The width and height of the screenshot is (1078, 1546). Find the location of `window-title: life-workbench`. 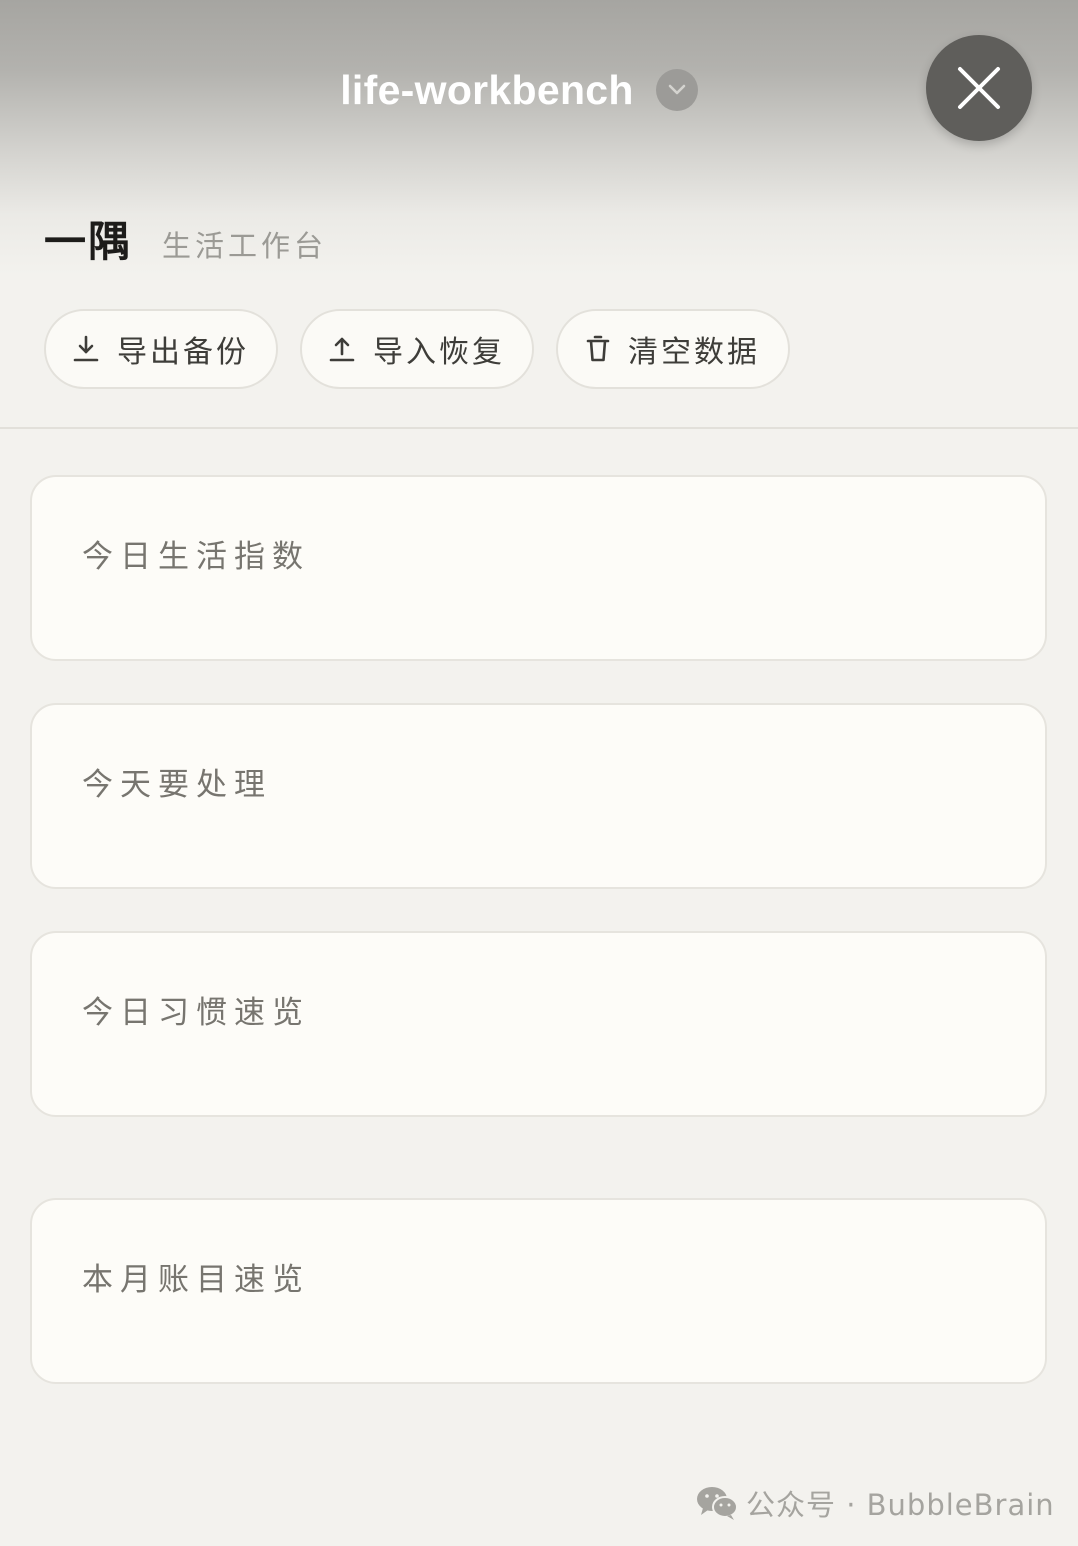

window-title: life-workbench is located at coordinates (487, 89).